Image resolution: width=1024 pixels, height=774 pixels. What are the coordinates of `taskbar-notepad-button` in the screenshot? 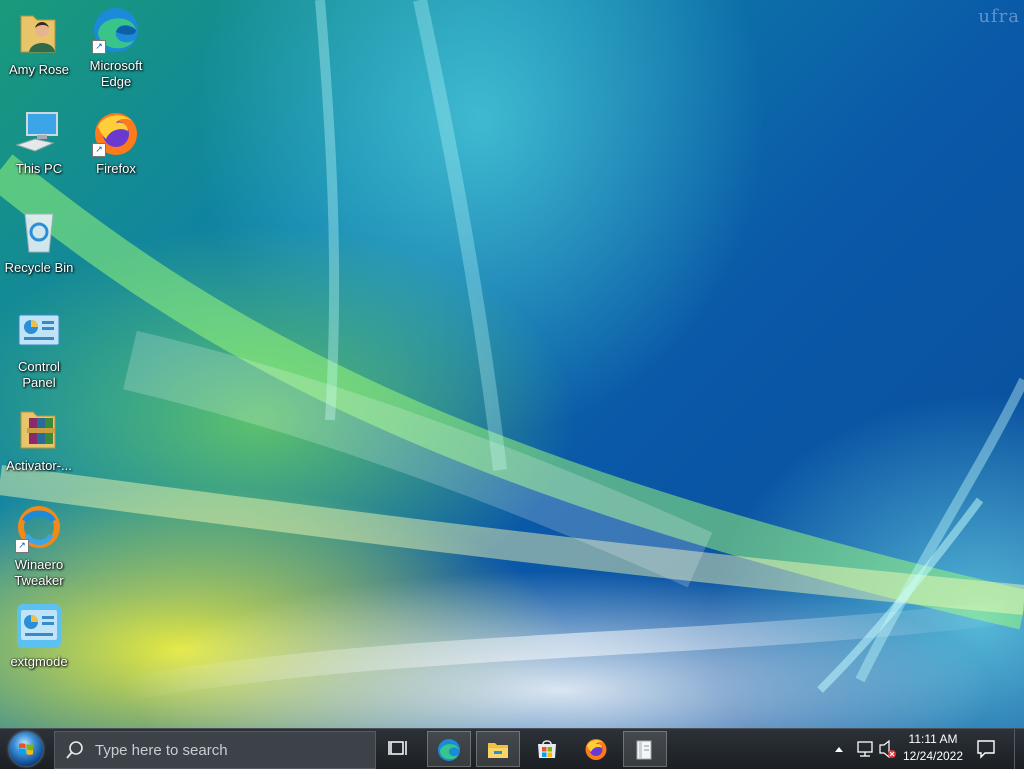 It's located at (645, 749).